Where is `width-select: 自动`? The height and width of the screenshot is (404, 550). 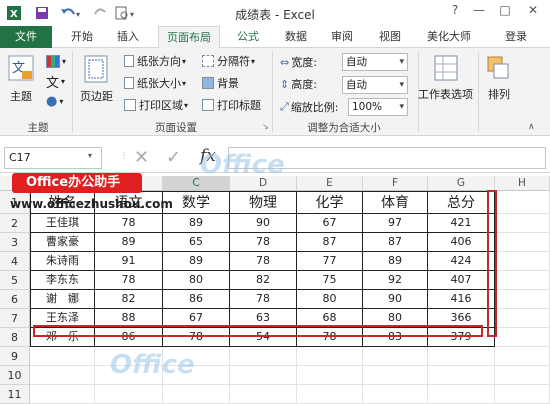 width-select: 自动 is located at coordinates (375, 62).